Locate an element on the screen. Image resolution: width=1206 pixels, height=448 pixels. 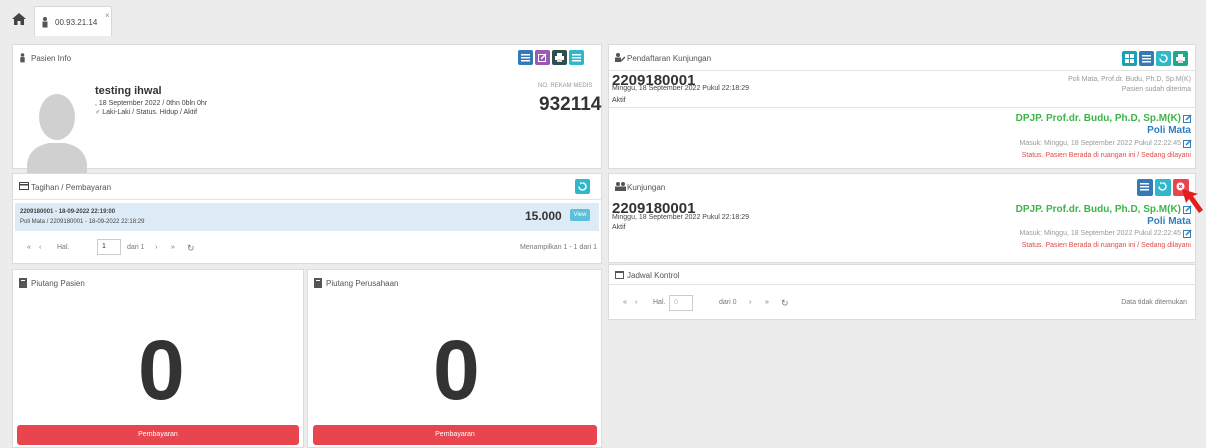
visit-date: Minggu, 18 September 2022 Pukul 22:18:29 is located at coordinates (680, 217).